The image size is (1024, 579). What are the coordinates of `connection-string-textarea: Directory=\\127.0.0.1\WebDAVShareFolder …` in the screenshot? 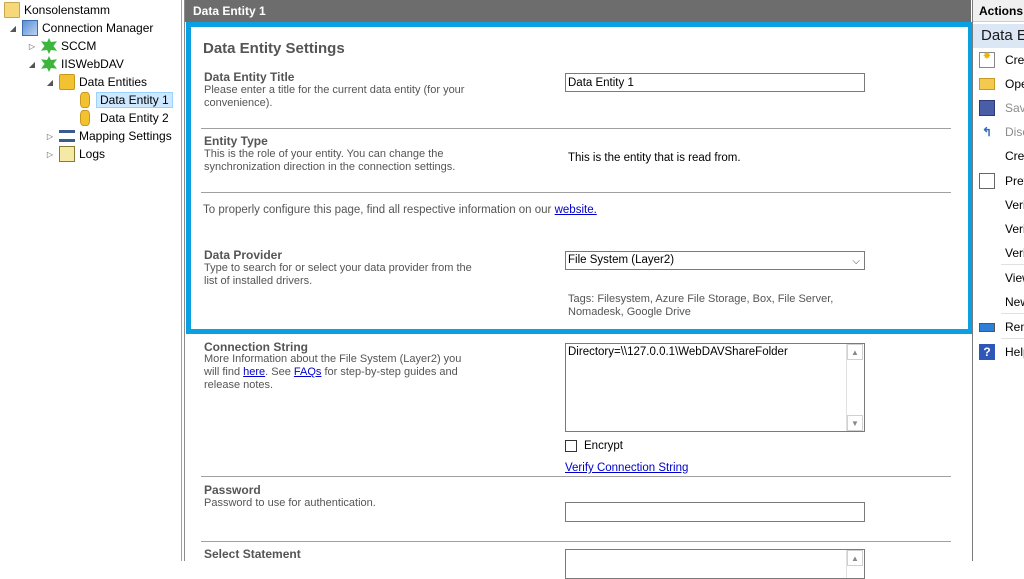 It's located at (715, 387).